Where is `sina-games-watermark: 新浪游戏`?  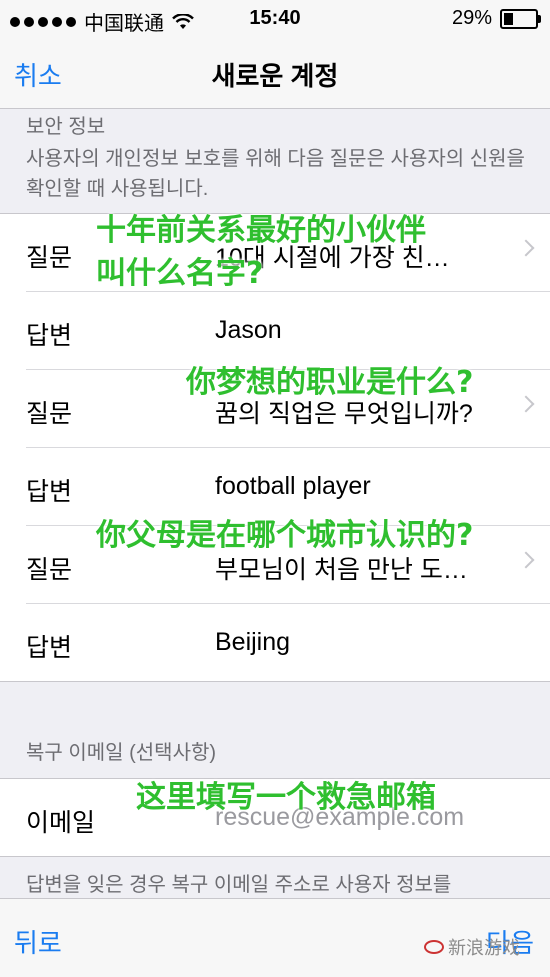
sina-games-watermark: 新浪游戏 is located at coordinates (472, 947).